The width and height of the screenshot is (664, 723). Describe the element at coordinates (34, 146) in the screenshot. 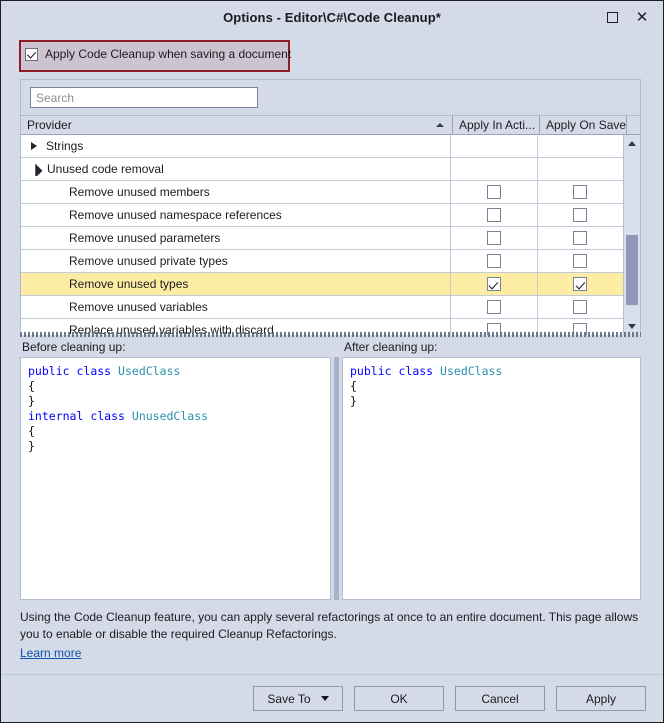

I see `chevron-right-icon` at that location.